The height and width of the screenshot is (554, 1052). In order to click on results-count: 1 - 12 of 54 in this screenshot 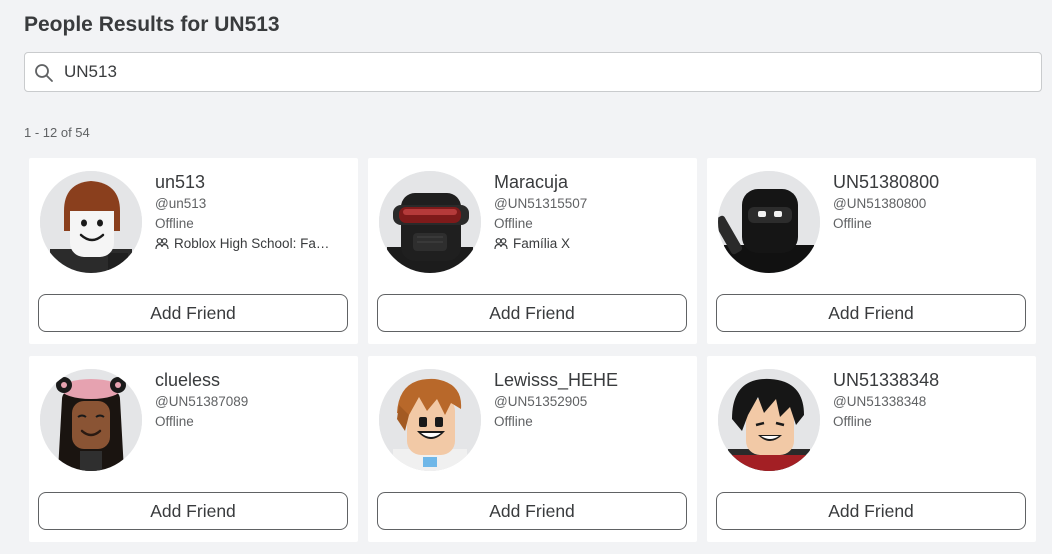, I will do `click(57, 132)`.